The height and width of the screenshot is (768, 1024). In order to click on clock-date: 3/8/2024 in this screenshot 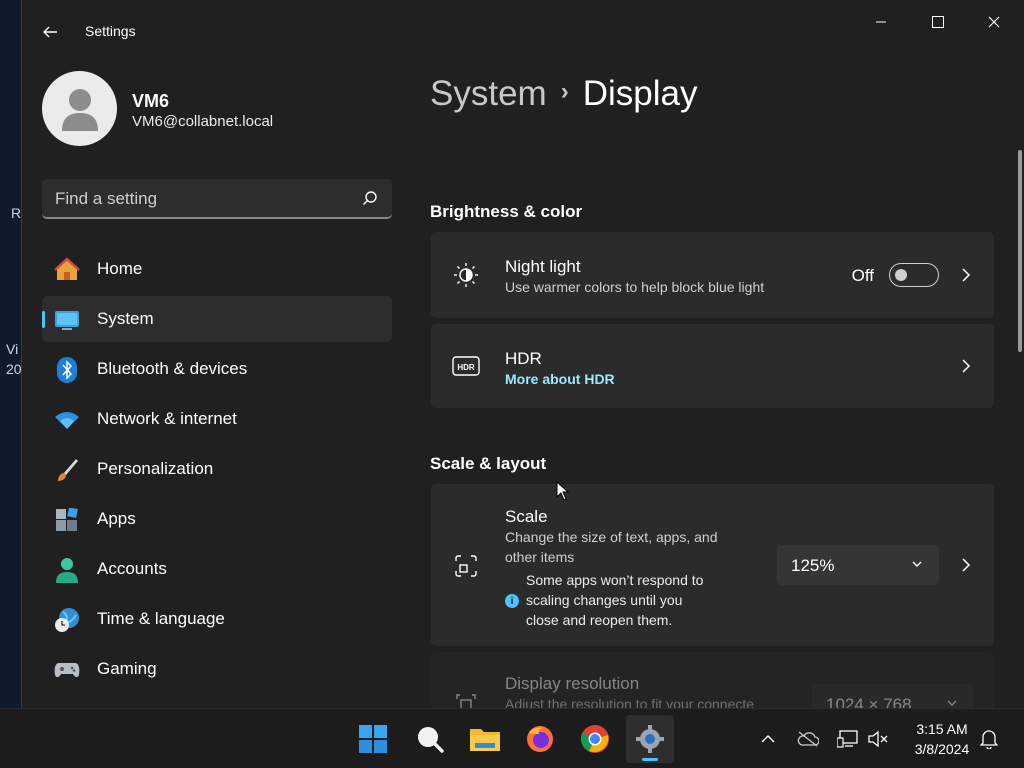, I will do `click(942, 749)`.